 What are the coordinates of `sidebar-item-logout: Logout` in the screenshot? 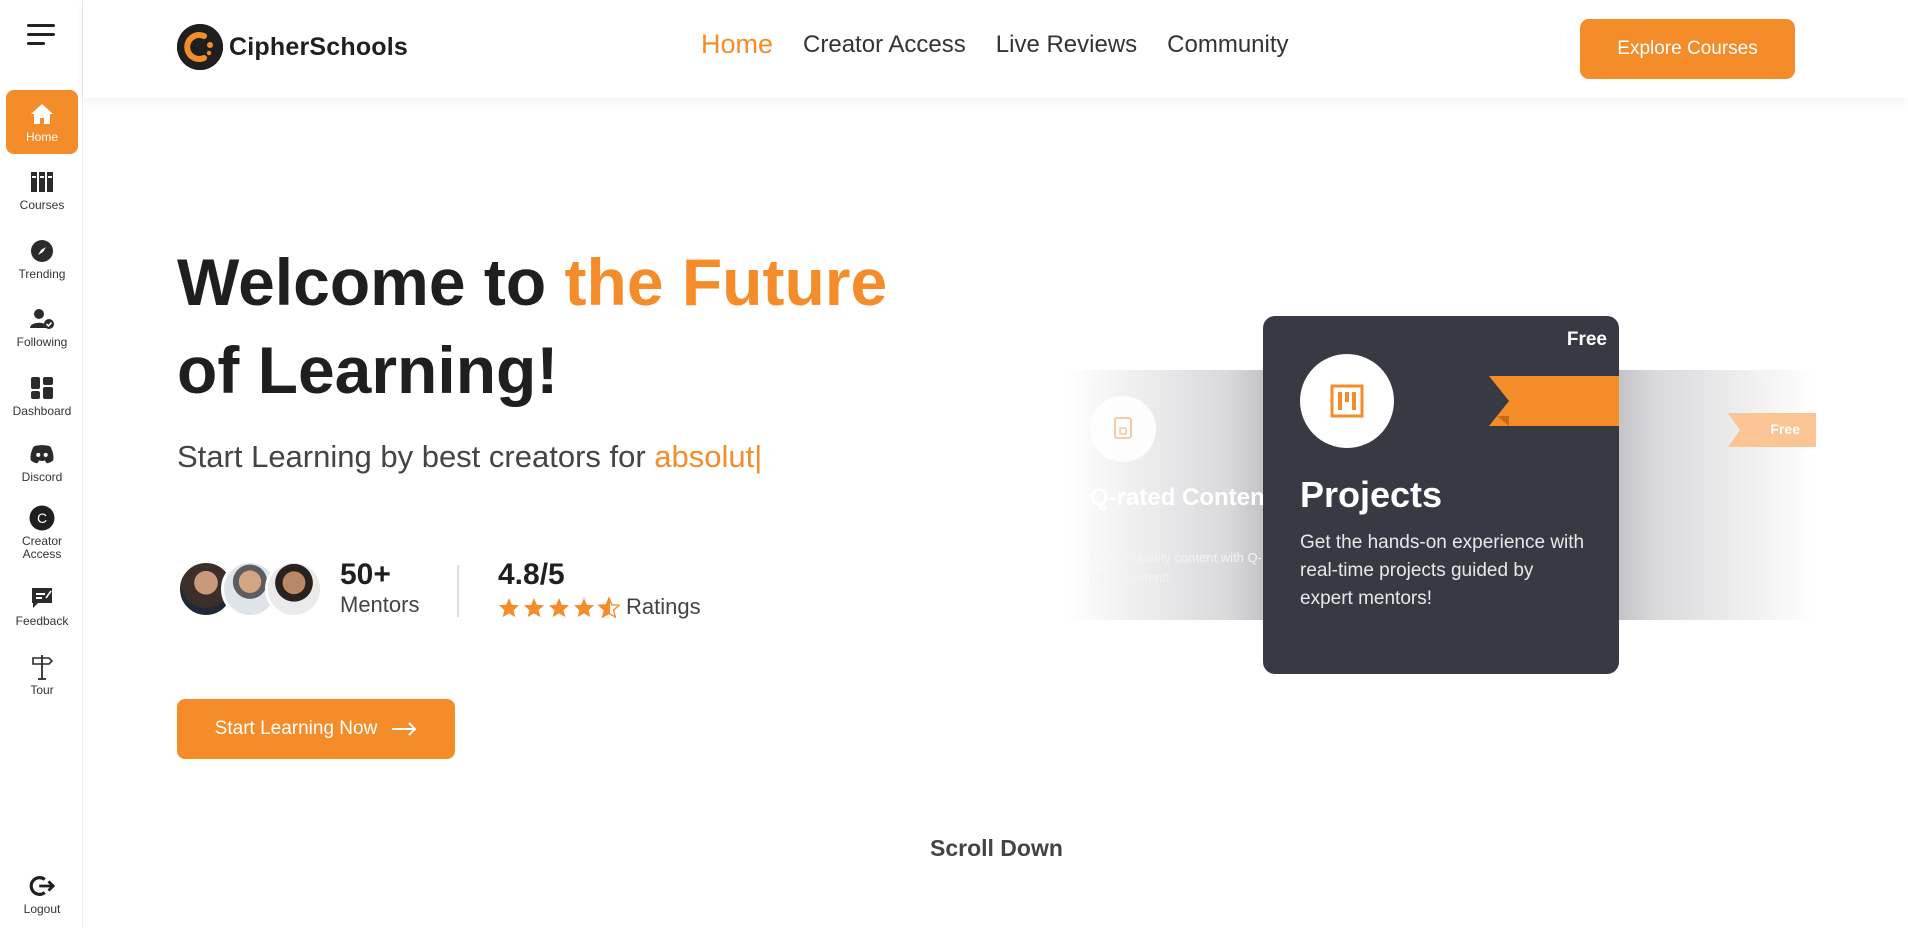 It's located at (42, 894).